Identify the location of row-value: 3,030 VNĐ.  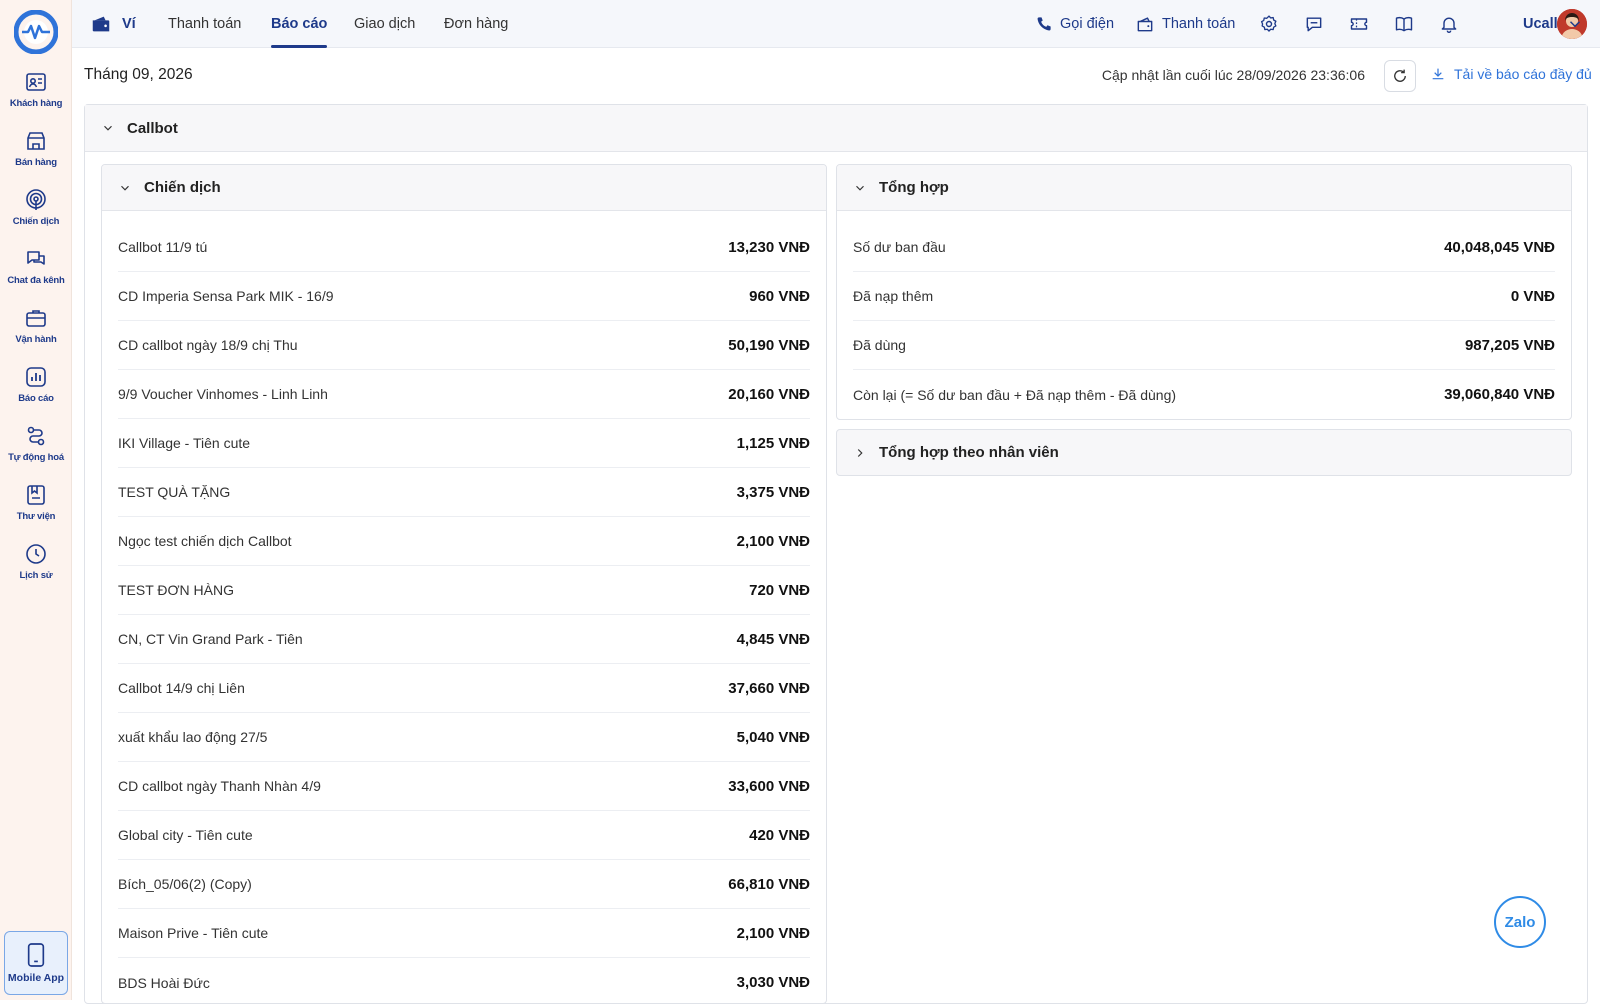
(773, 982).